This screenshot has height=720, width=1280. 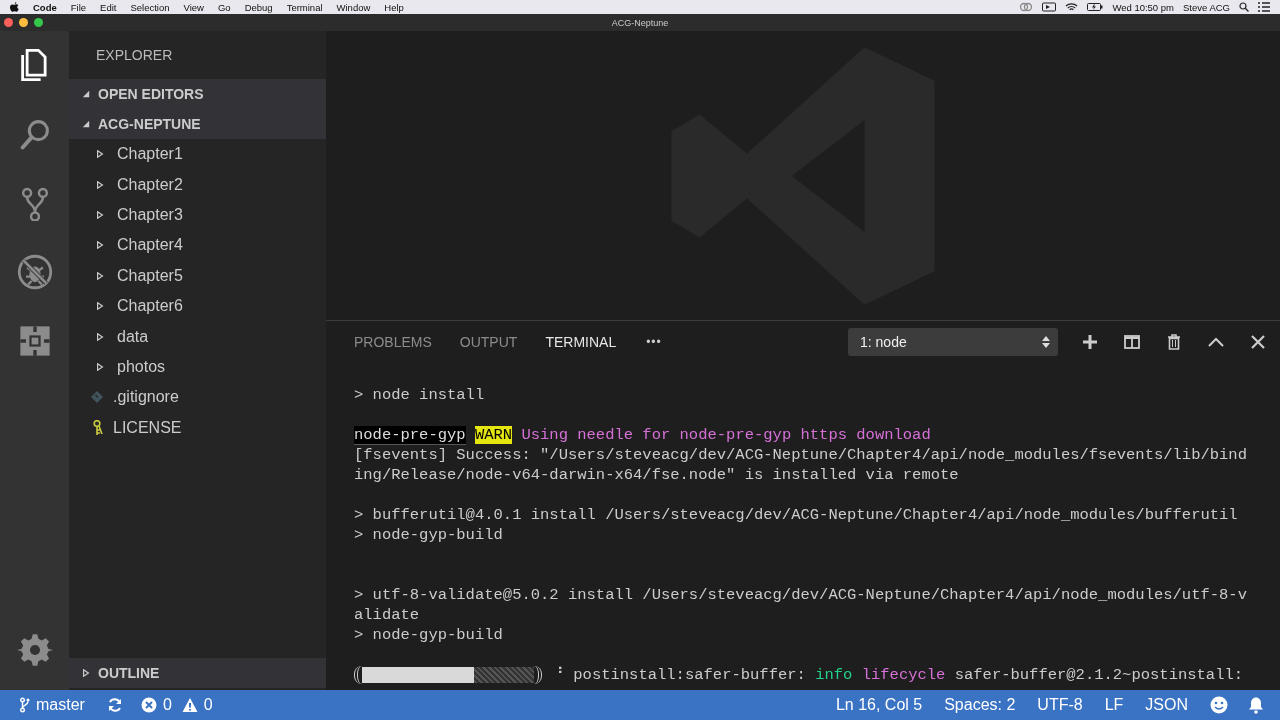 I want to click on minimize-button, so click(x=23, y=22).